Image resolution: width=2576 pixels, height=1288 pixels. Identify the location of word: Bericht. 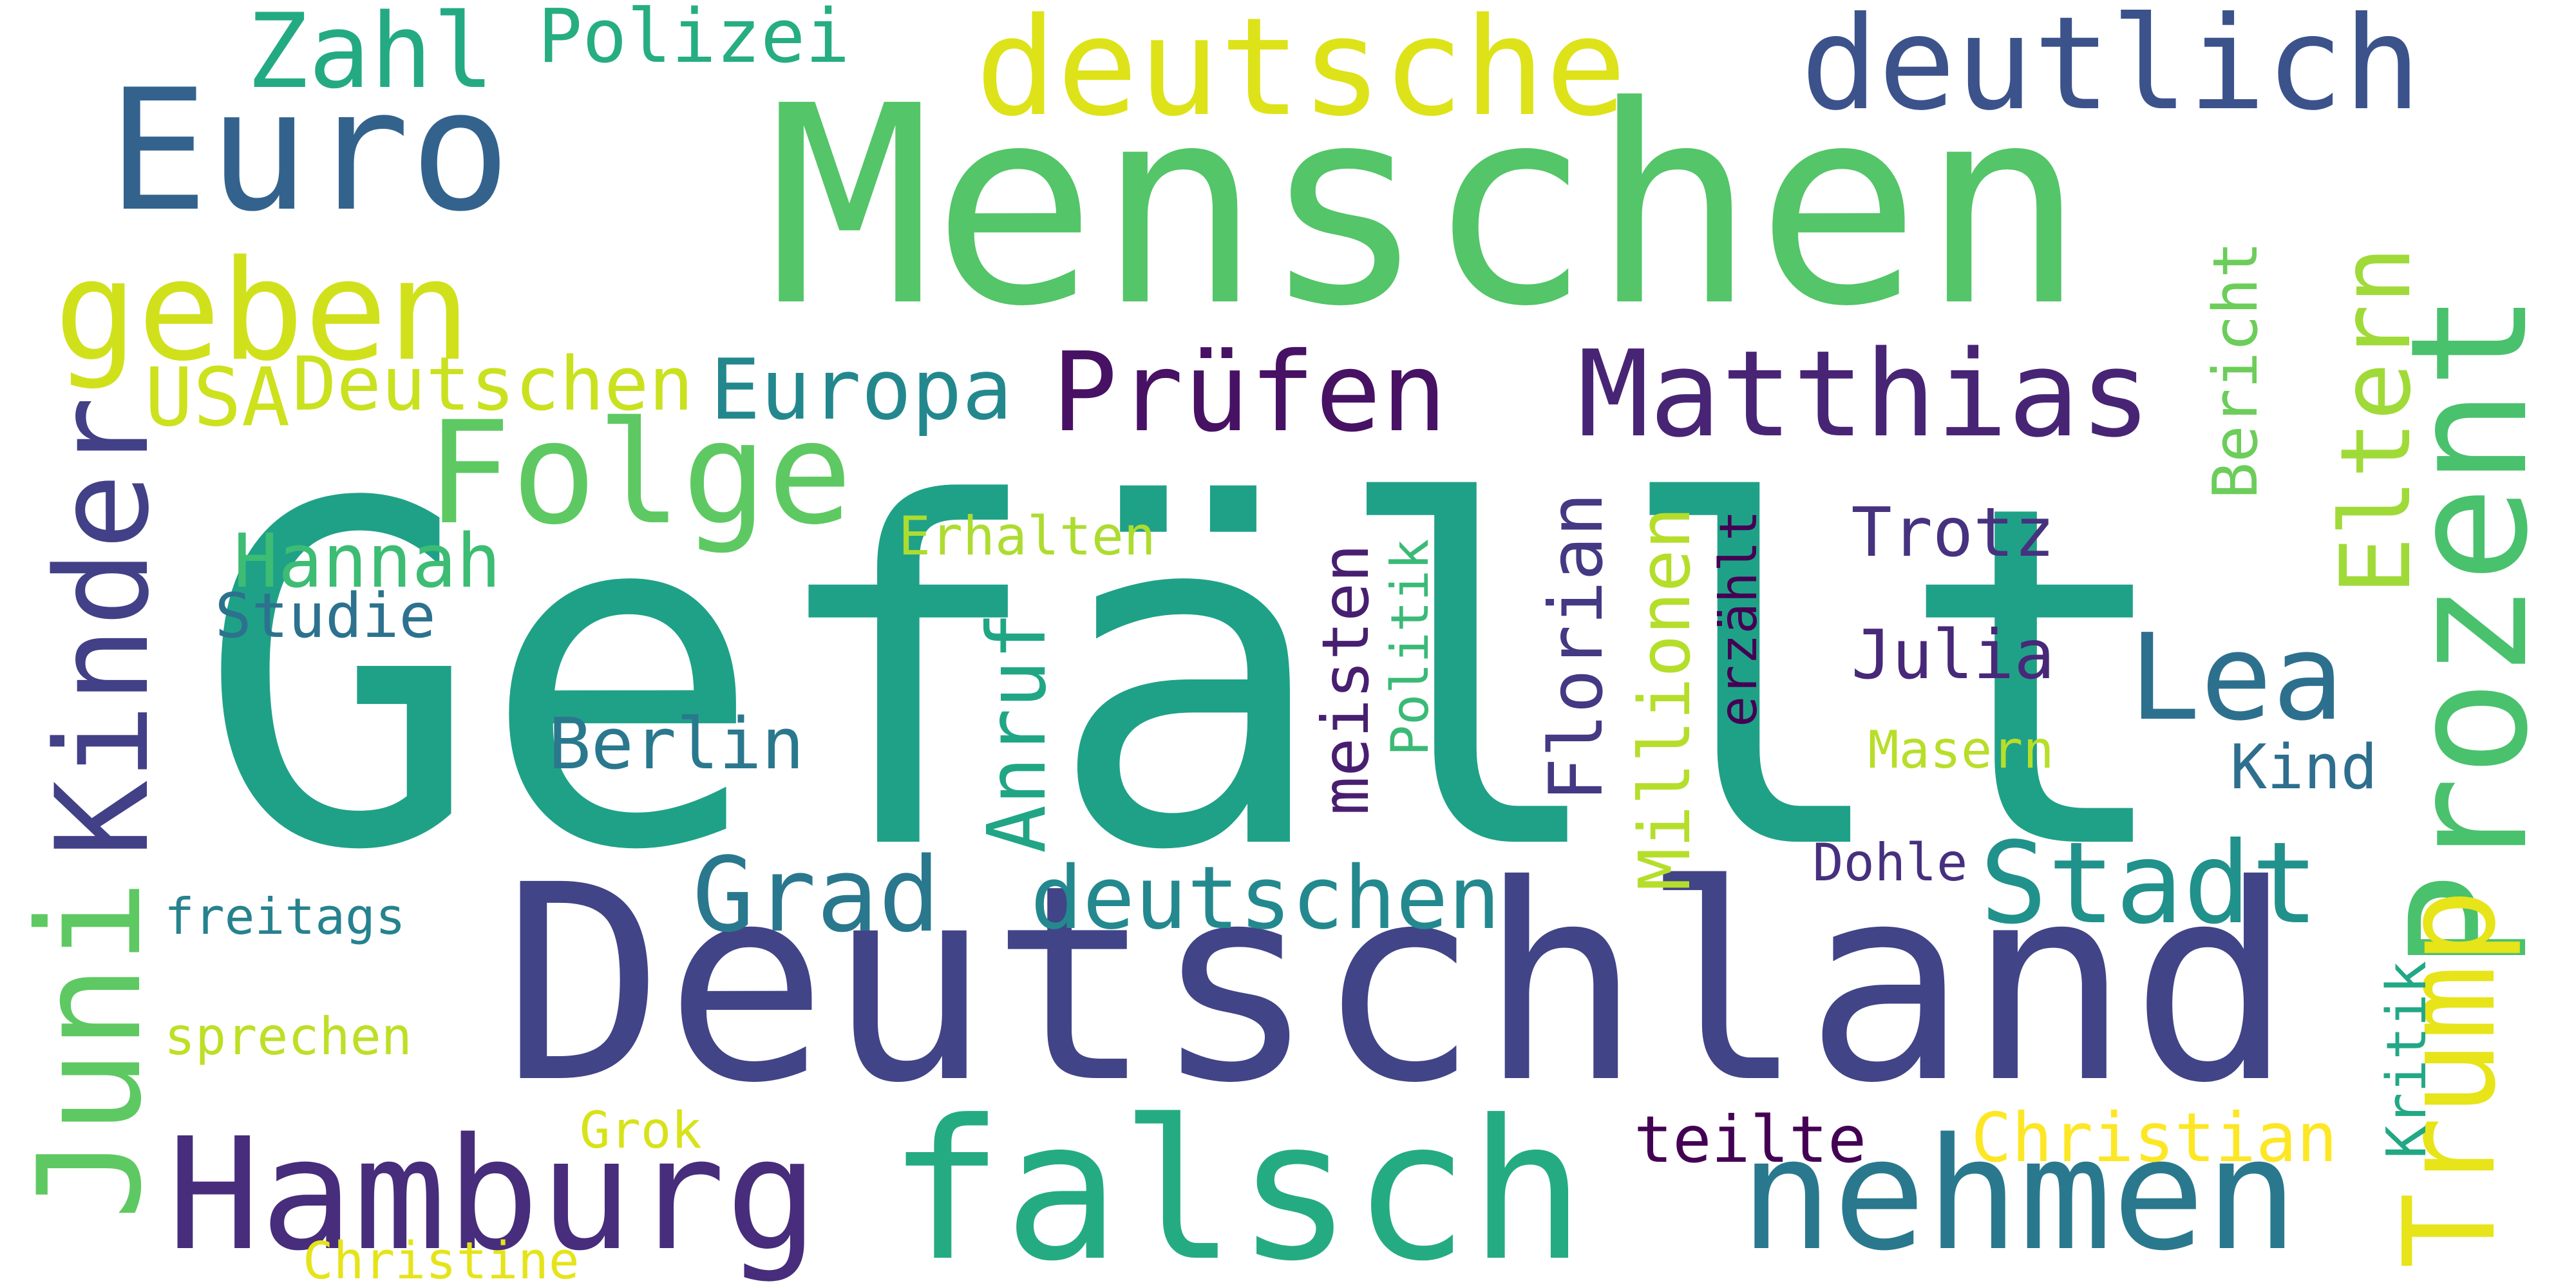
(2236, 370).